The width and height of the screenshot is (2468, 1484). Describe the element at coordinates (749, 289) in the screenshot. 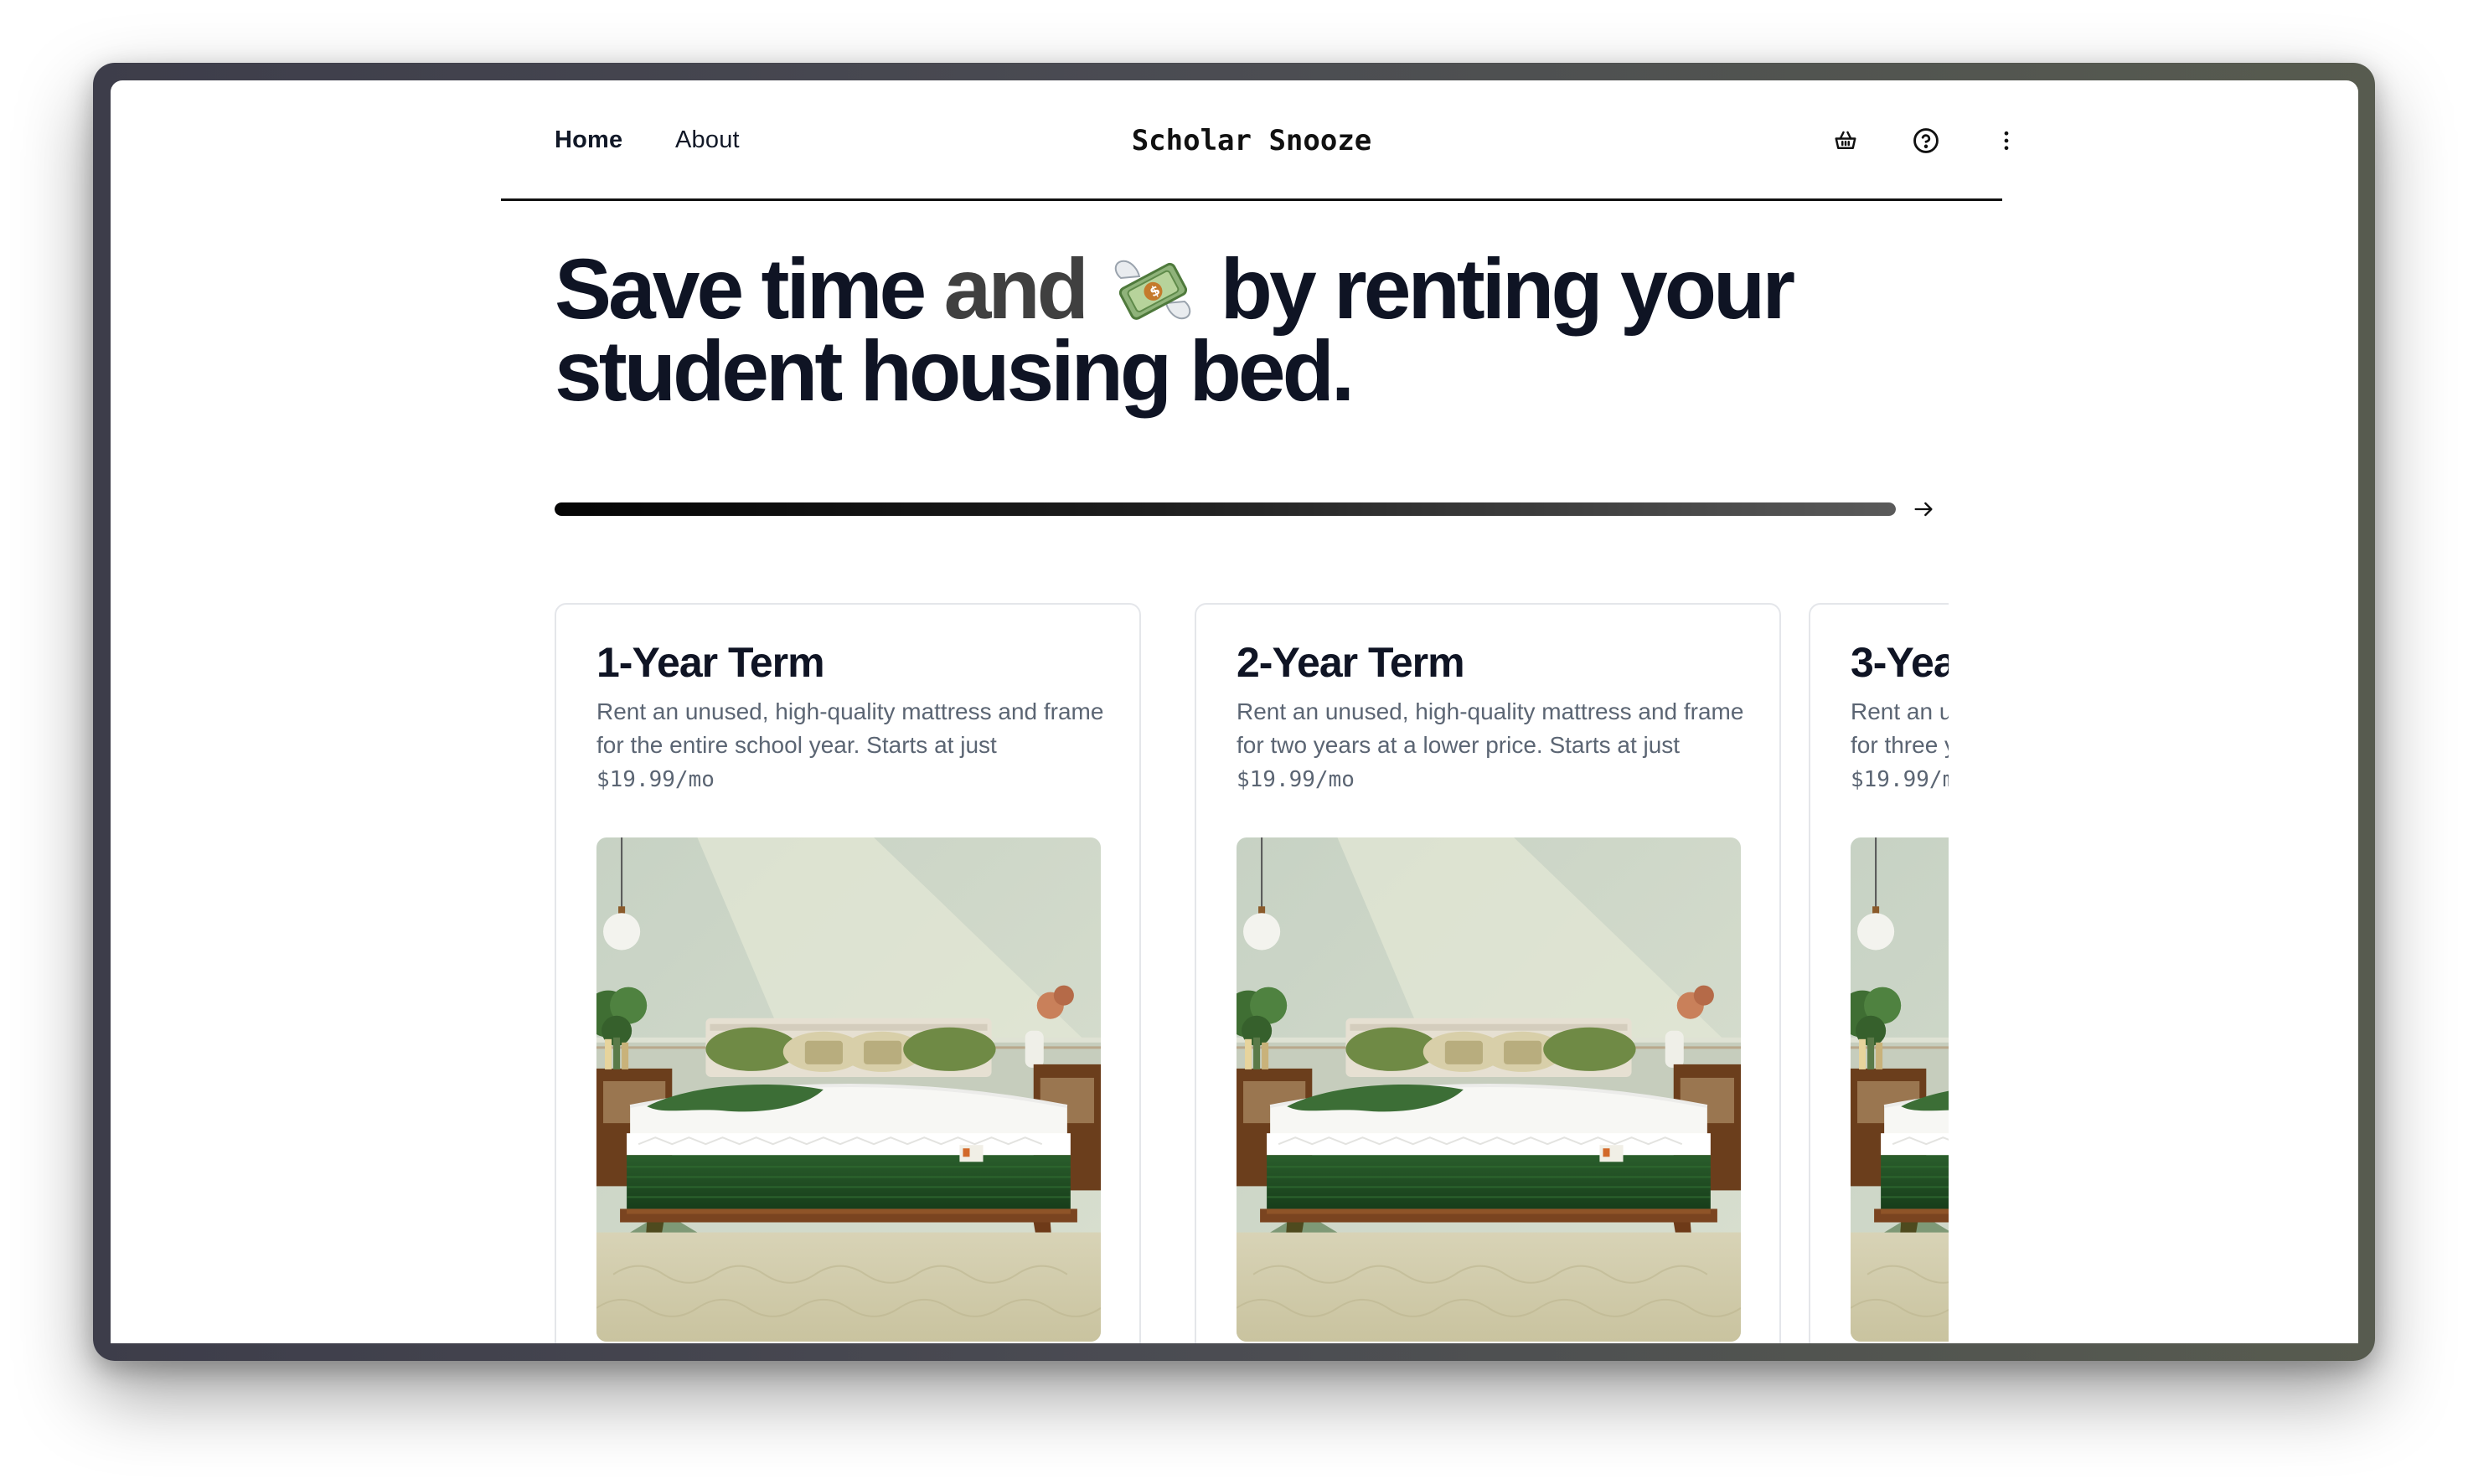

I see `hero-text-save-time: Save time` at that location.